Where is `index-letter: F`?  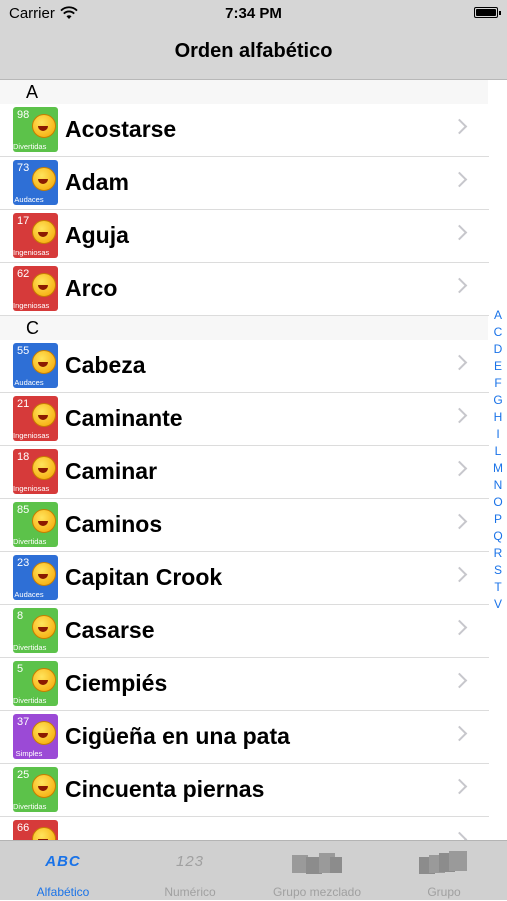
index-letter: F is located at coordinates (498, 383).